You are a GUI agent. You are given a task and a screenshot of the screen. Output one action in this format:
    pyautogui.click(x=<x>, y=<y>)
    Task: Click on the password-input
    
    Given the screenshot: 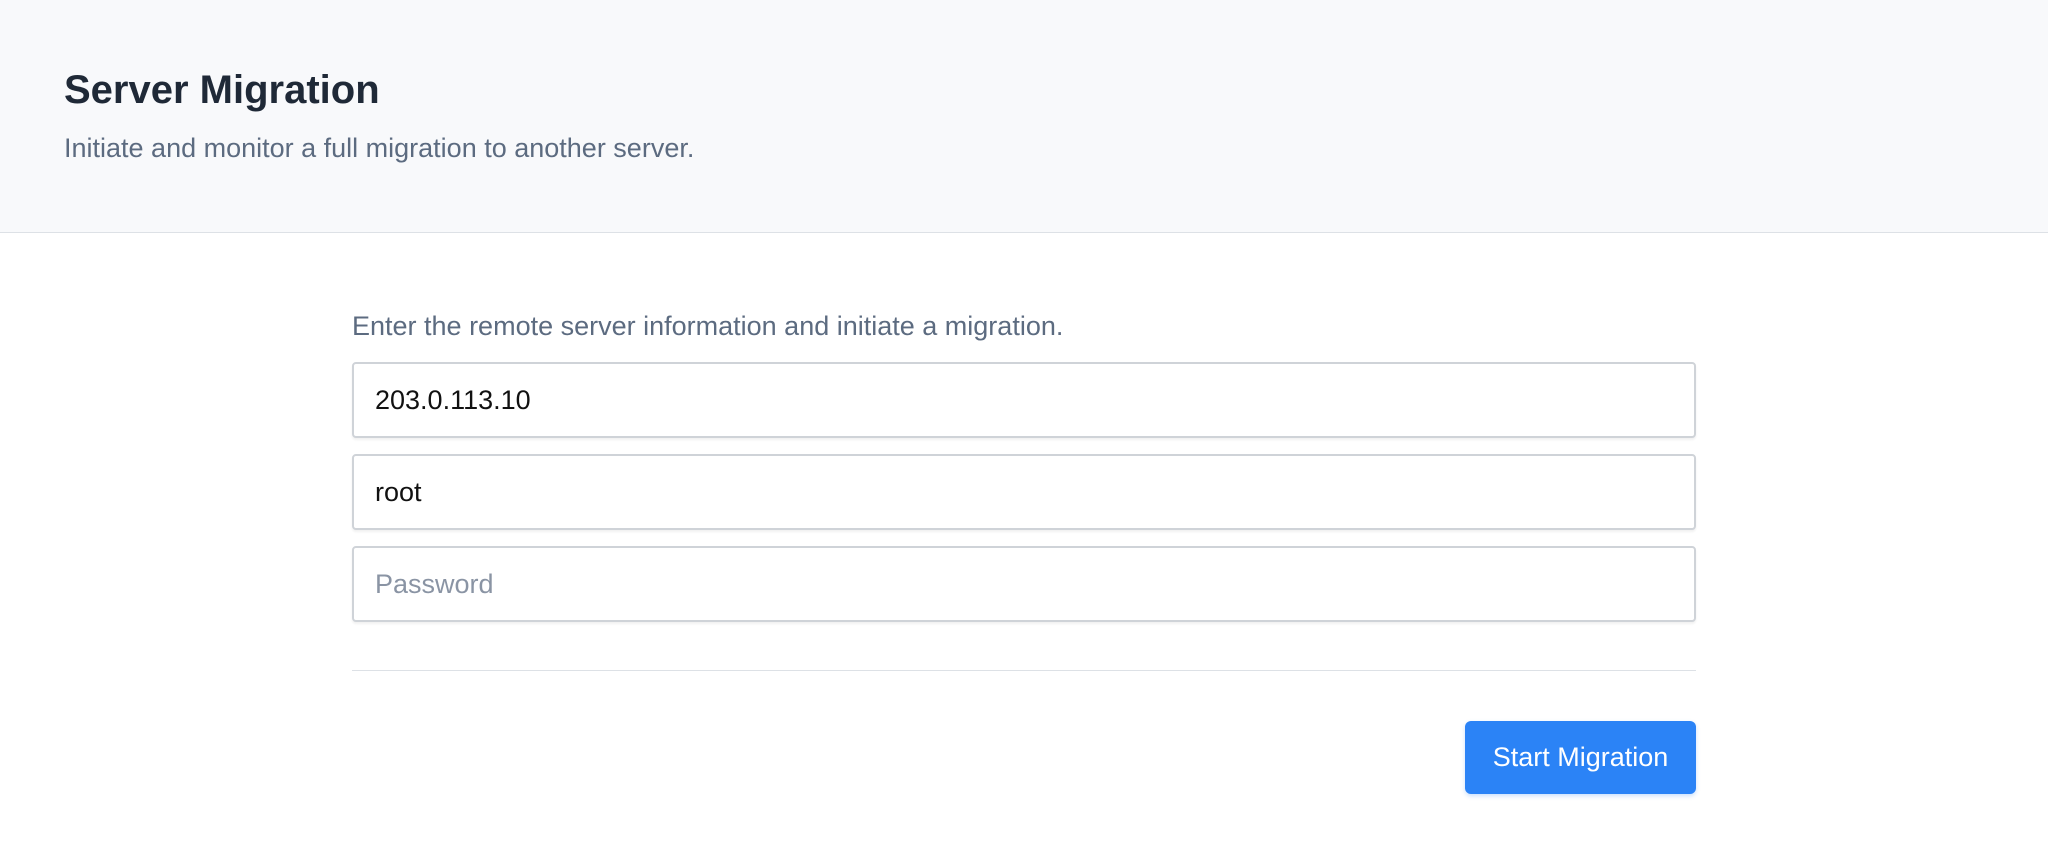 What is the action you would take?
    pyautogui.click(x=1024, y=584)
    